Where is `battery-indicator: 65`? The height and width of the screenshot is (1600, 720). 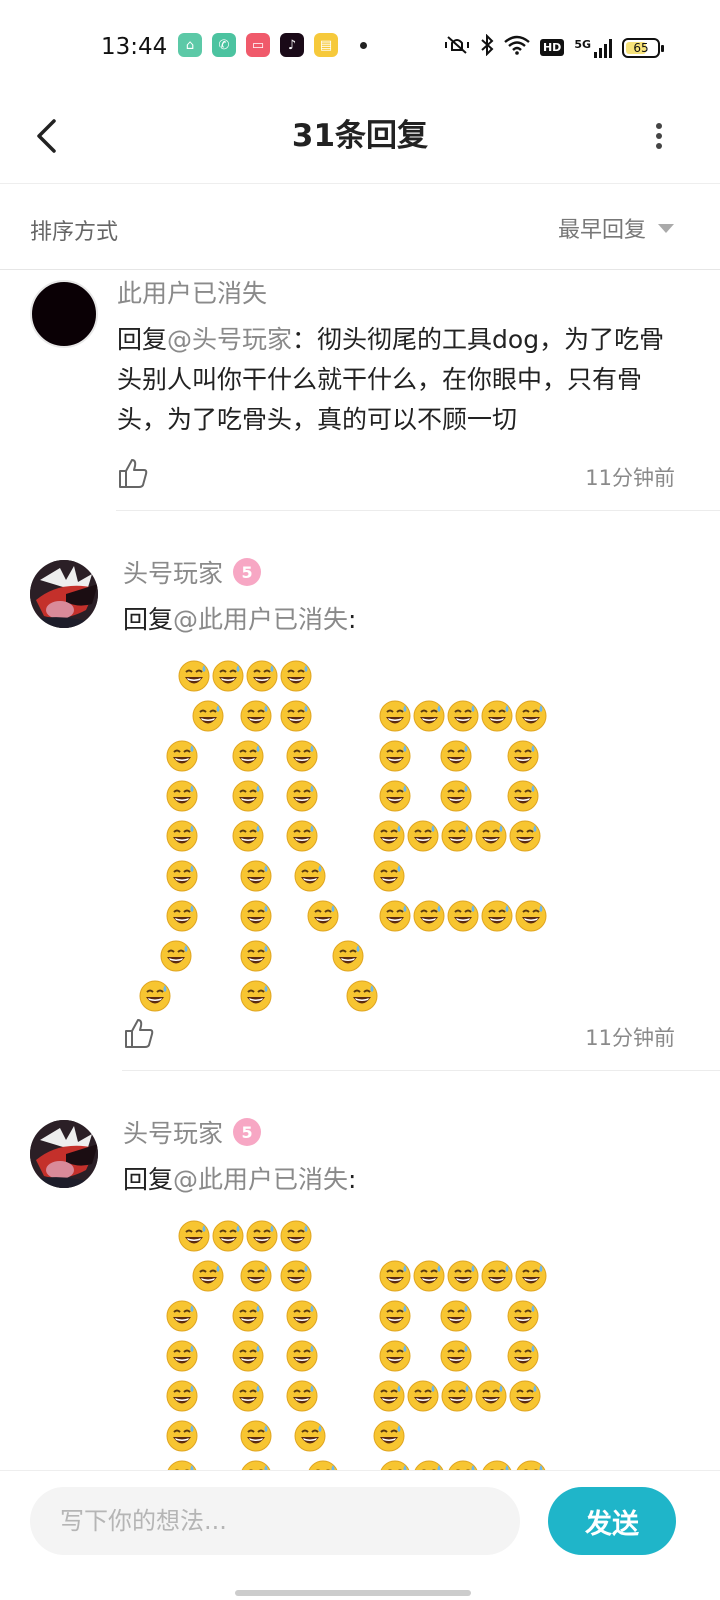
battery-indicator: 65 is located at coordinates (643, 47).